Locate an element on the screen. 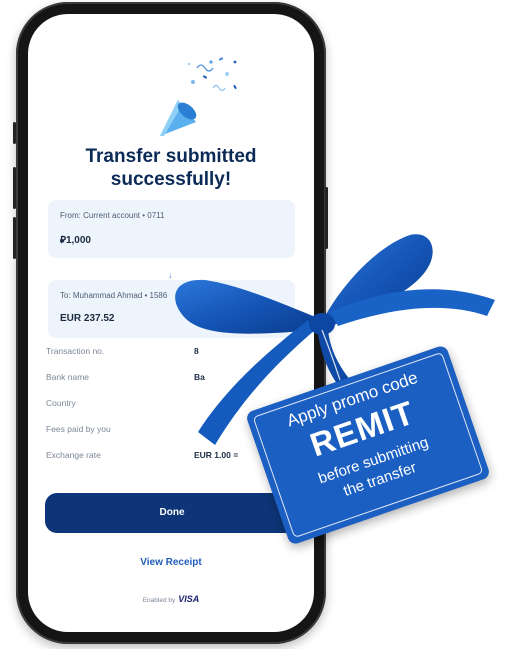 Image resolution: width=527 pixels, height=649 pixels. volume-up-button is located at coordinates (14, 188).